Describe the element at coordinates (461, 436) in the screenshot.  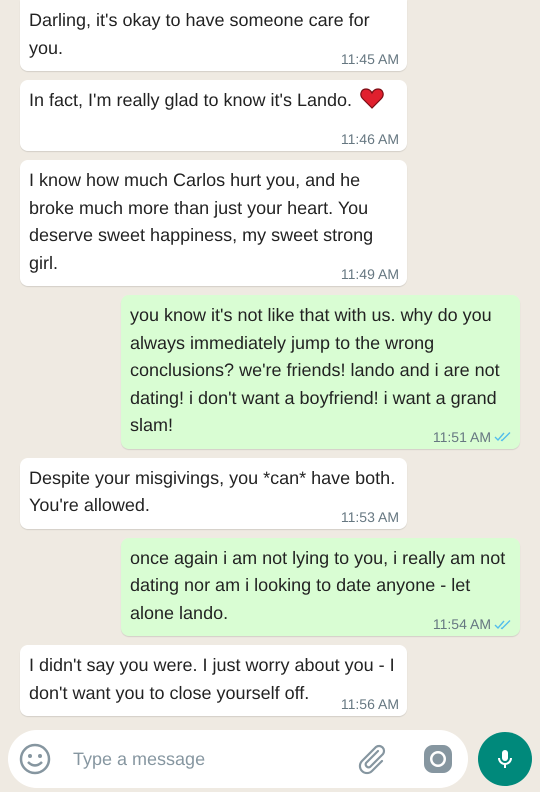
I see `message-time: 11:51 AM` at that location.